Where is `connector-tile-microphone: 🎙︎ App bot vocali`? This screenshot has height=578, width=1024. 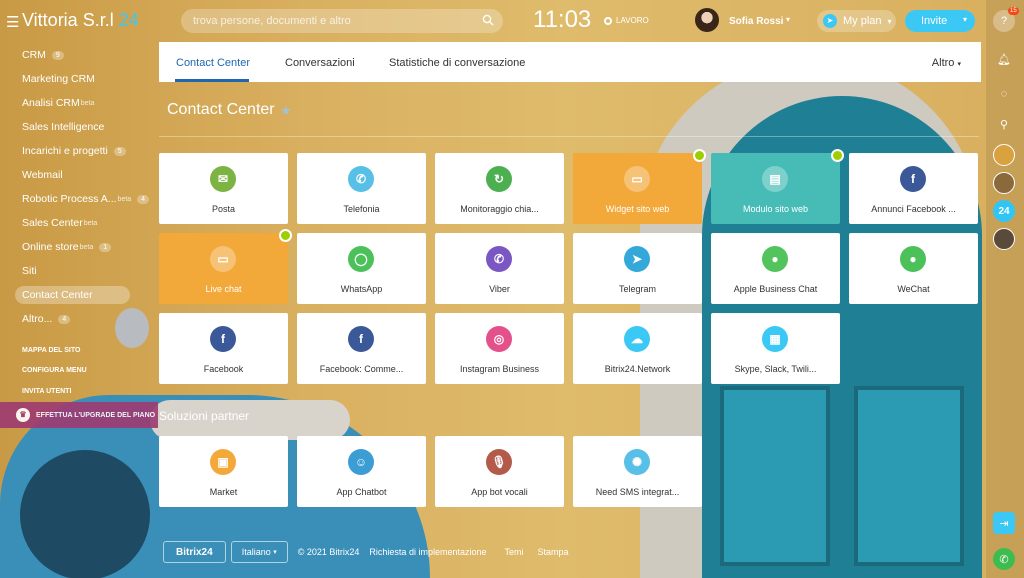 connector-tile-microphone: 🎙︎ App bot vocali is located at coordinates (499, 471).